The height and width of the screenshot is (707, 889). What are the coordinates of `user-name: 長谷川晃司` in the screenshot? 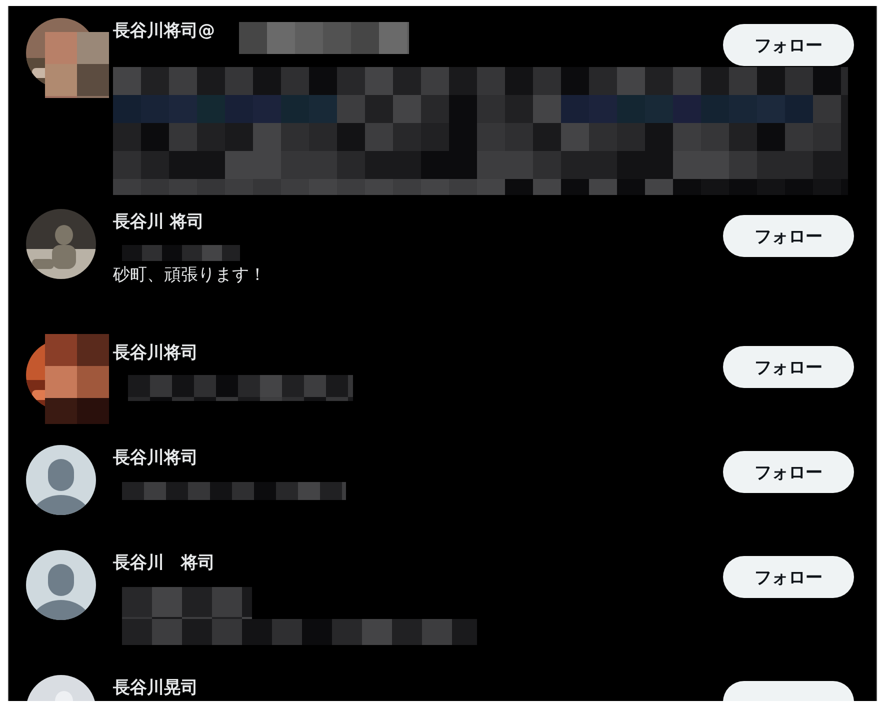 It's located at (155, 688).